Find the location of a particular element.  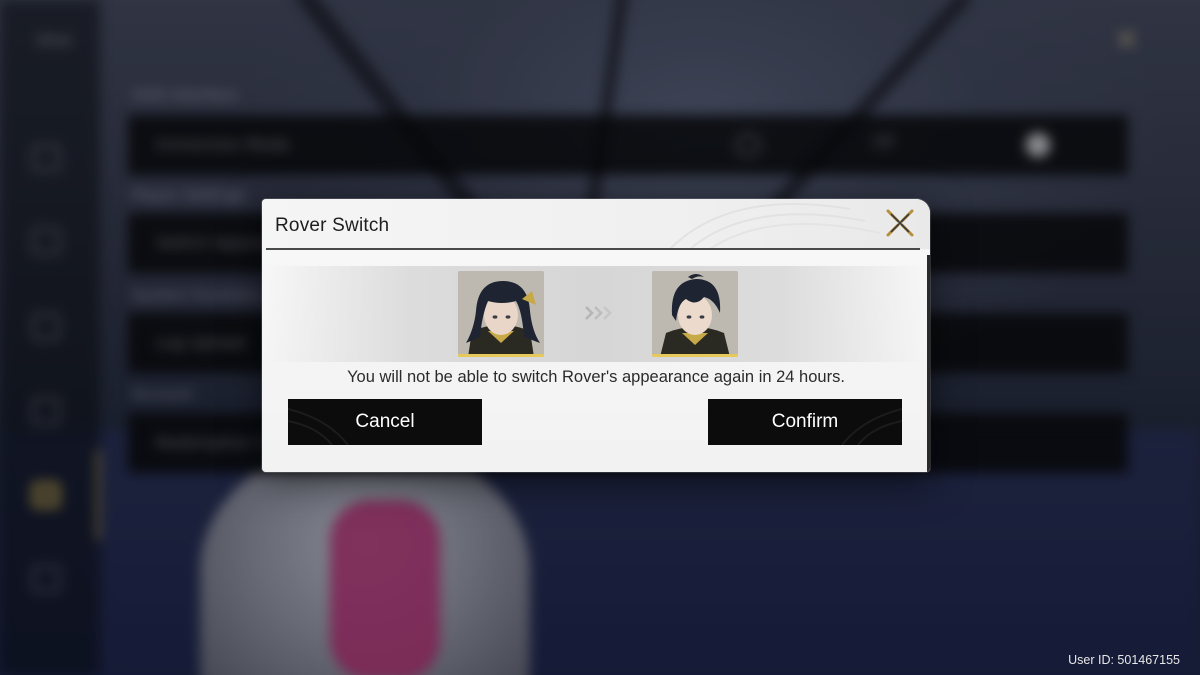

confirm-button-label: Confirm is located at coordinates (805, 421).